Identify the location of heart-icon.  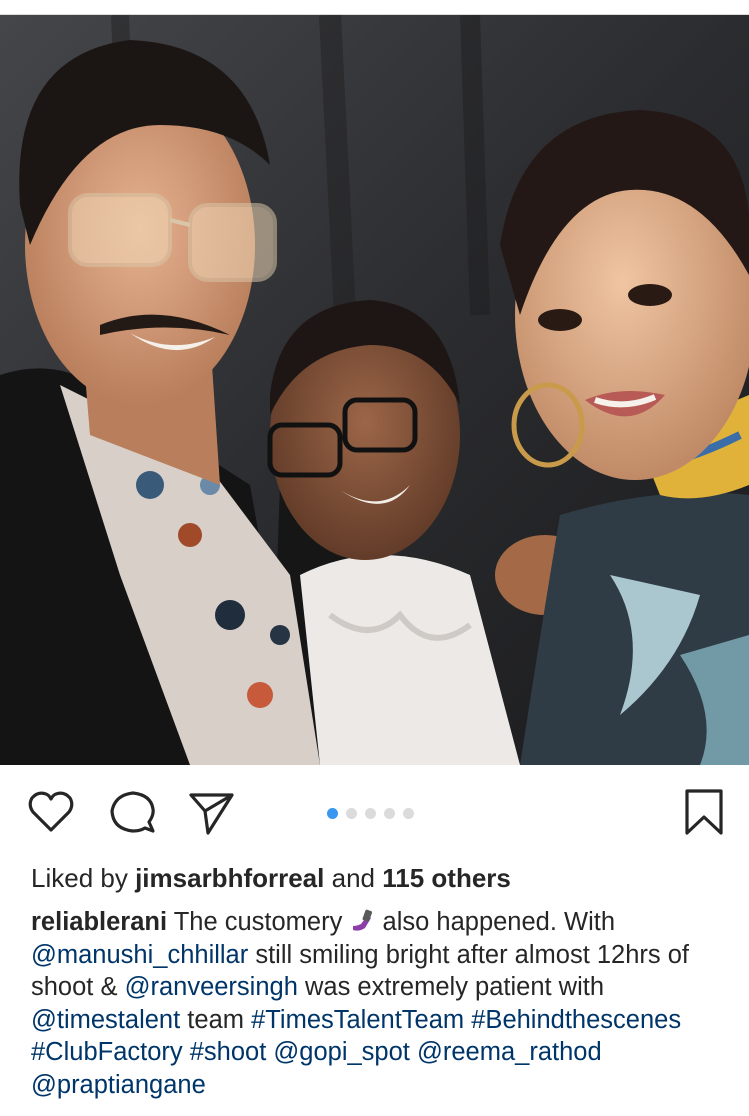
(51, 811).